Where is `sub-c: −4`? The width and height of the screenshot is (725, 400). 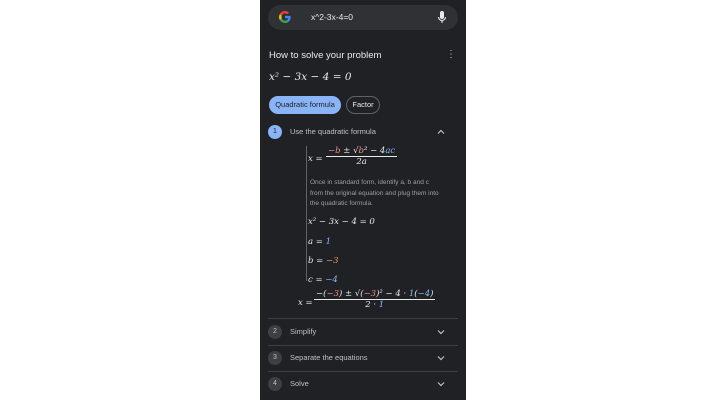 sub-c: −4 is located at coordinates (424, 294).